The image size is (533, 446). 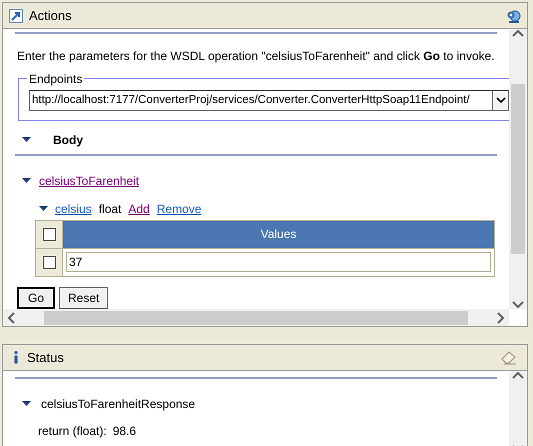 I want to click on parameter-type: float, so click(x=110, y=209).